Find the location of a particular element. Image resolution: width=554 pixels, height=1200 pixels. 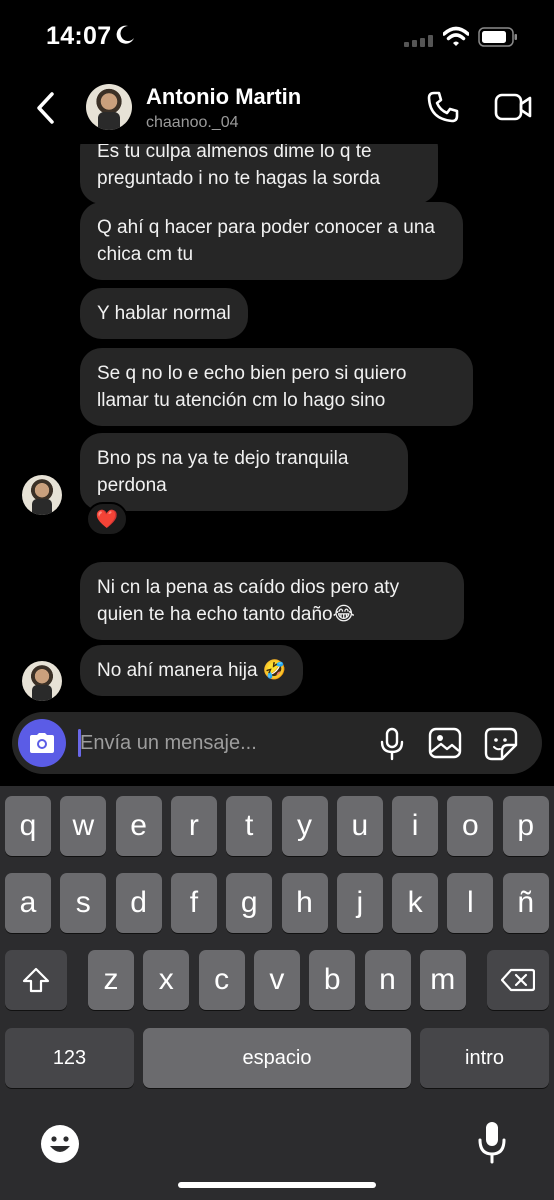

key-n: n is located at coordinates (387, 980).